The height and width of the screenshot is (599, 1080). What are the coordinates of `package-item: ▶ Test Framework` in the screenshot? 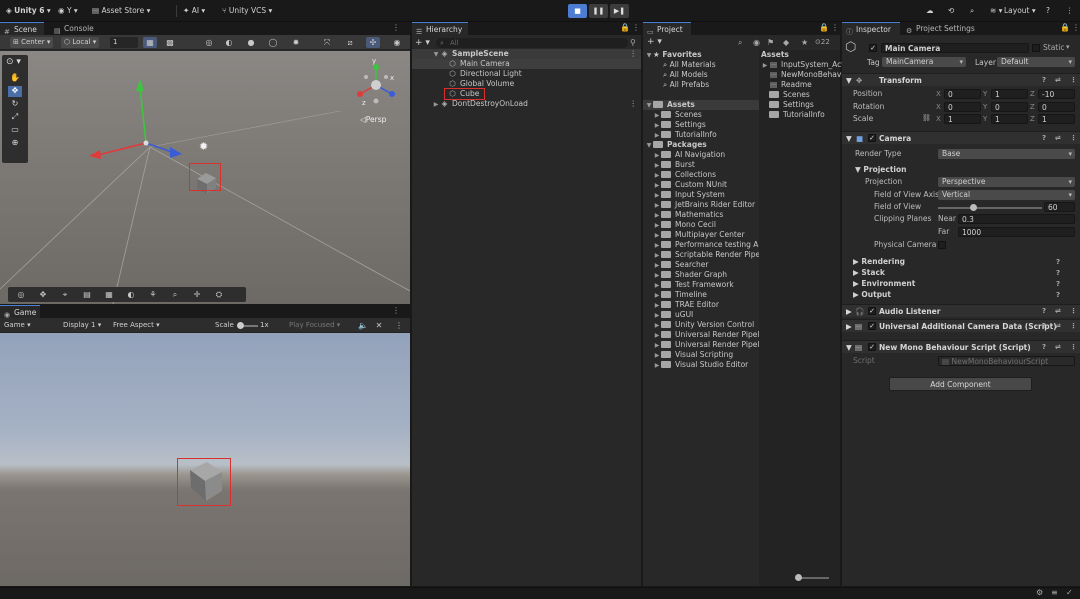 It's located at (701, 285).